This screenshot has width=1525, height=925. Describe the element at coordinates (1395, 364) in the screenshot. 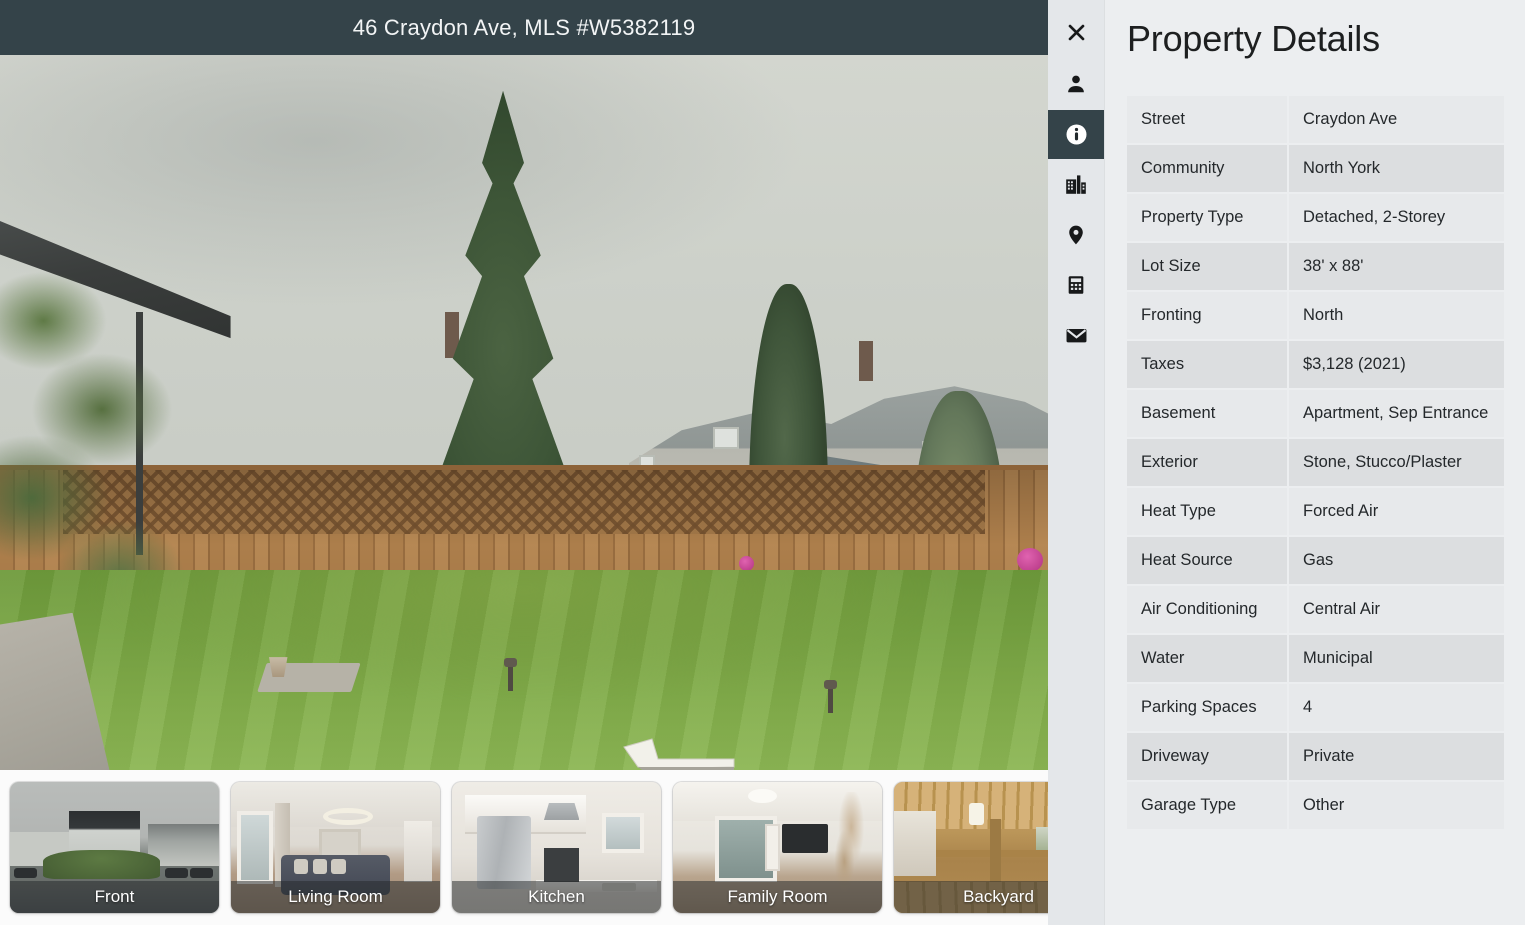

I see `detail-value: $3,128 (2021)` at that location.